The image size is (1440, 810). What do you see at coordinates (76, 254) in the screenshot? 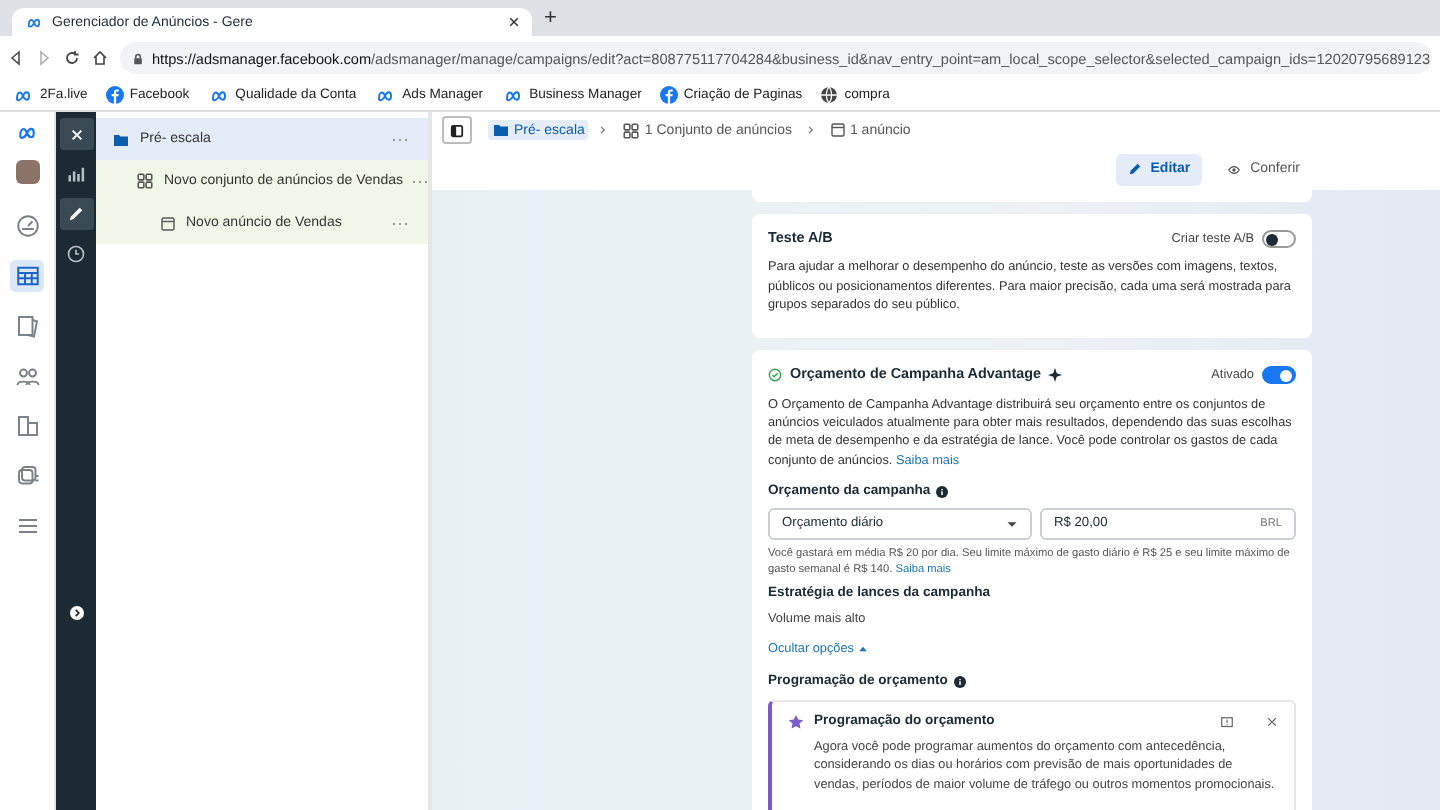
I see `clock-icon` at bounding box center [76, 254].